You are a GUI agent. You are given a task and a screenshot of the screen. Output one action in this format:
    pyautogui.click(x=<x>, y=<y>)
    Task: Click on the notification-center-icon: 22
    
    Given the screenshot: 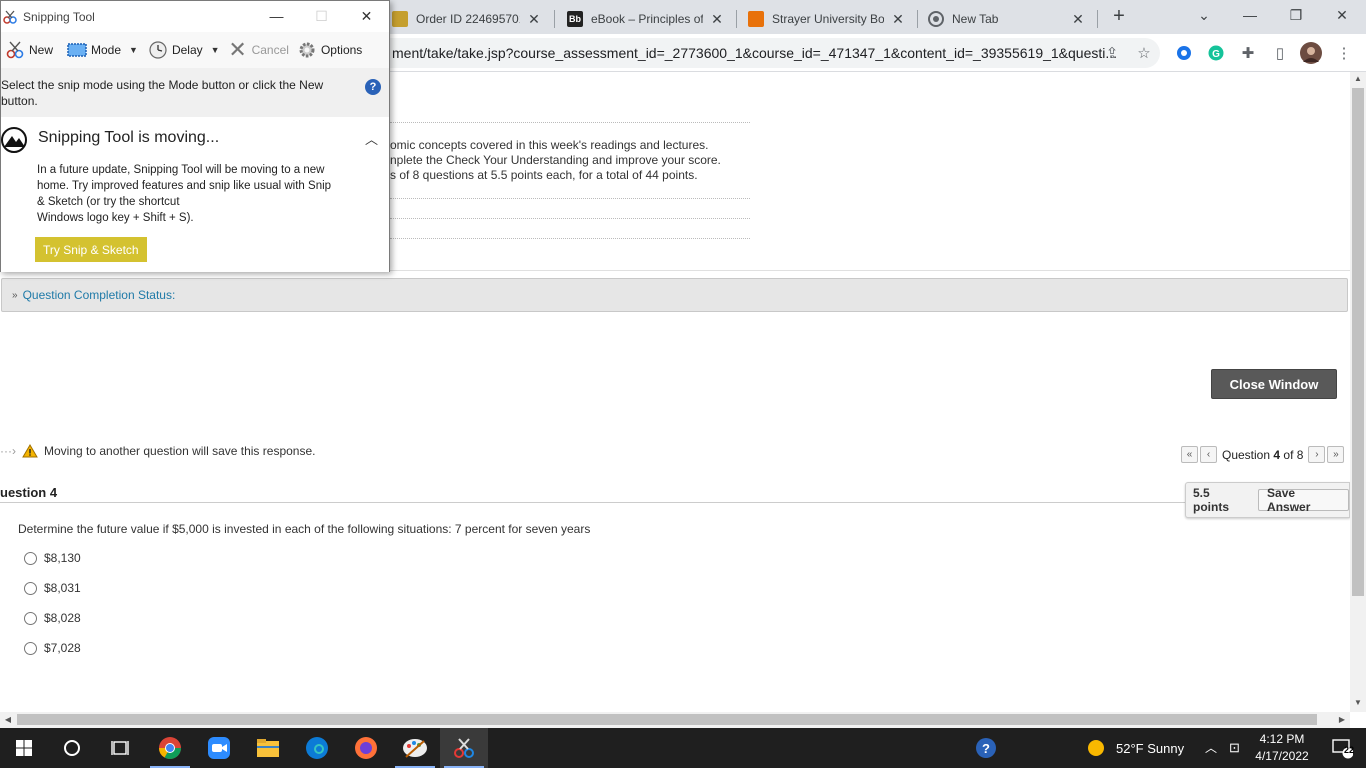 What is the action you would take?
    pyautogui.click(x=1342, y=748)
    